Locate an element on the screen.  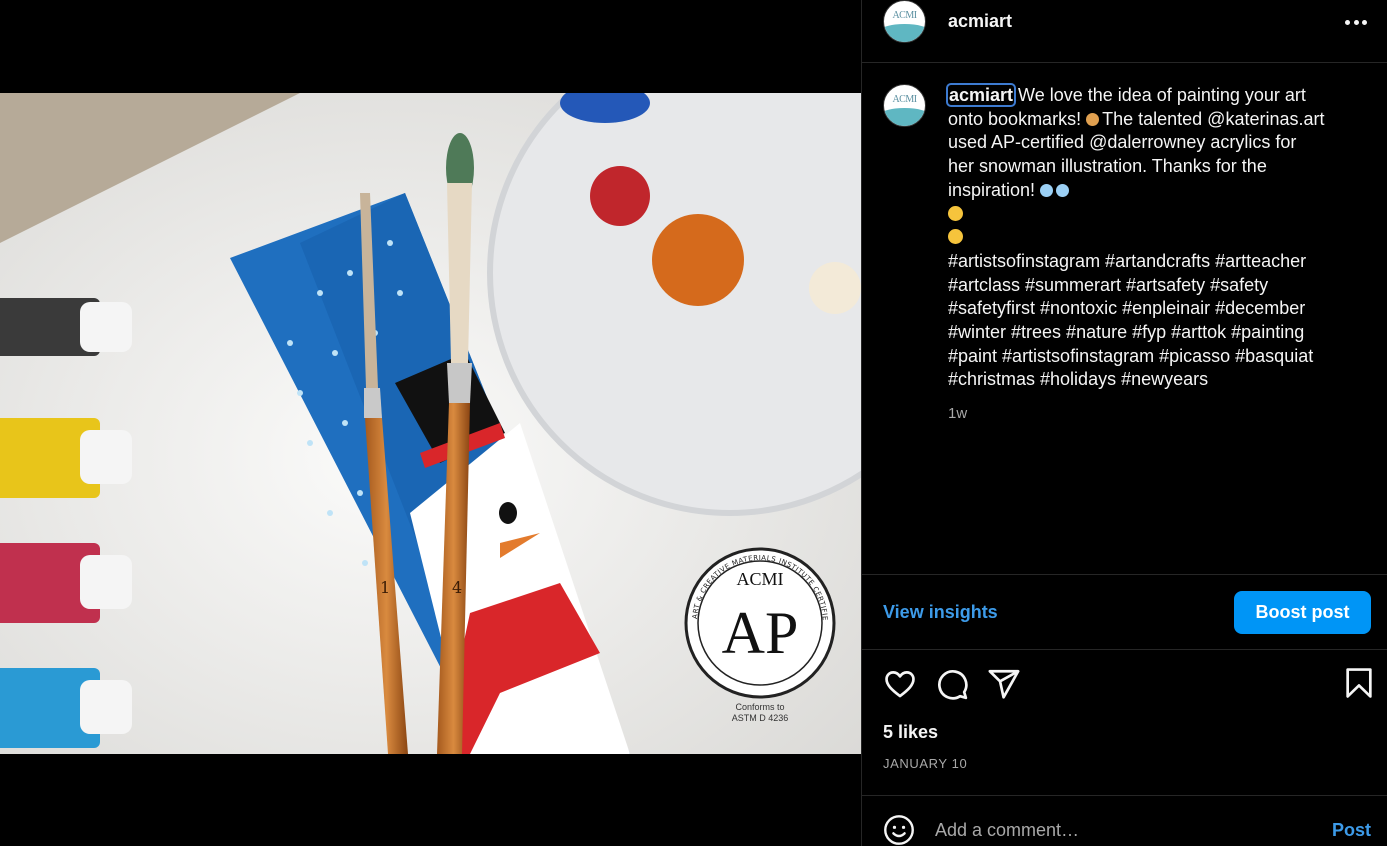
avatar-logo-text: ACMI is located at coordinates (904, 15).